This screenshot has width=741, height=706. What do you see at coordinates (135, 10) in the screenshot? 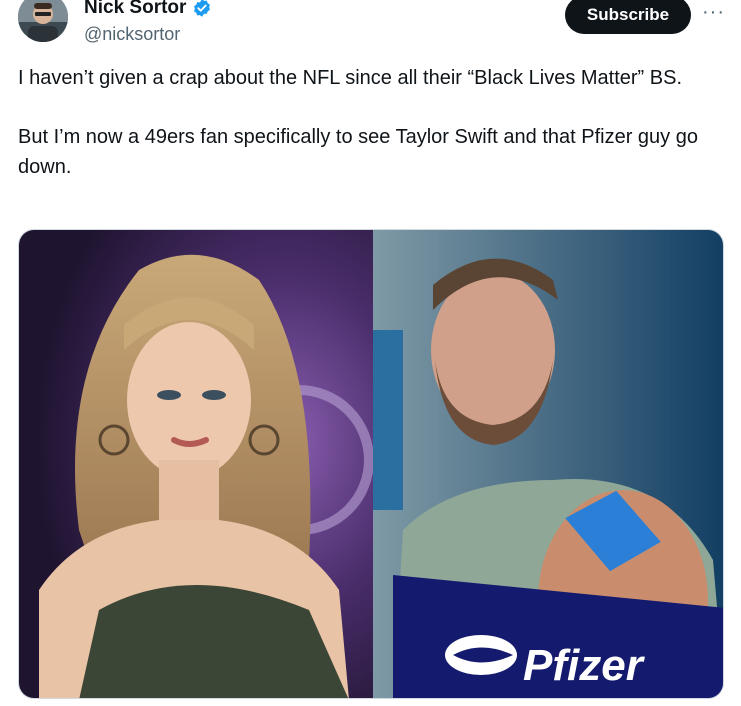
I see `display-name: Nick Sortor` at bounding box center [135, 10].